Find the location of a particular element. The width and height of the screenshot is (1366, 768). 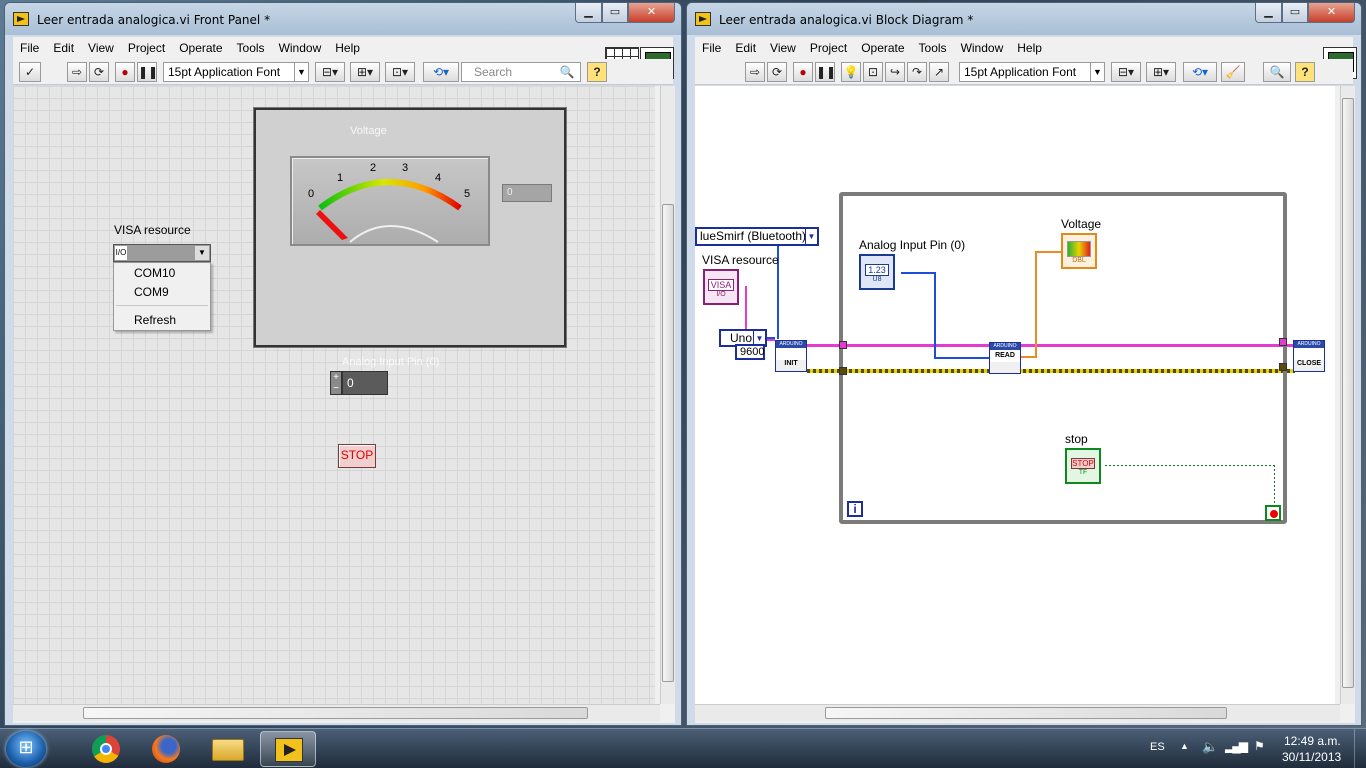

stop-terminal: STOP TF is located at coordinates (1083, 466).